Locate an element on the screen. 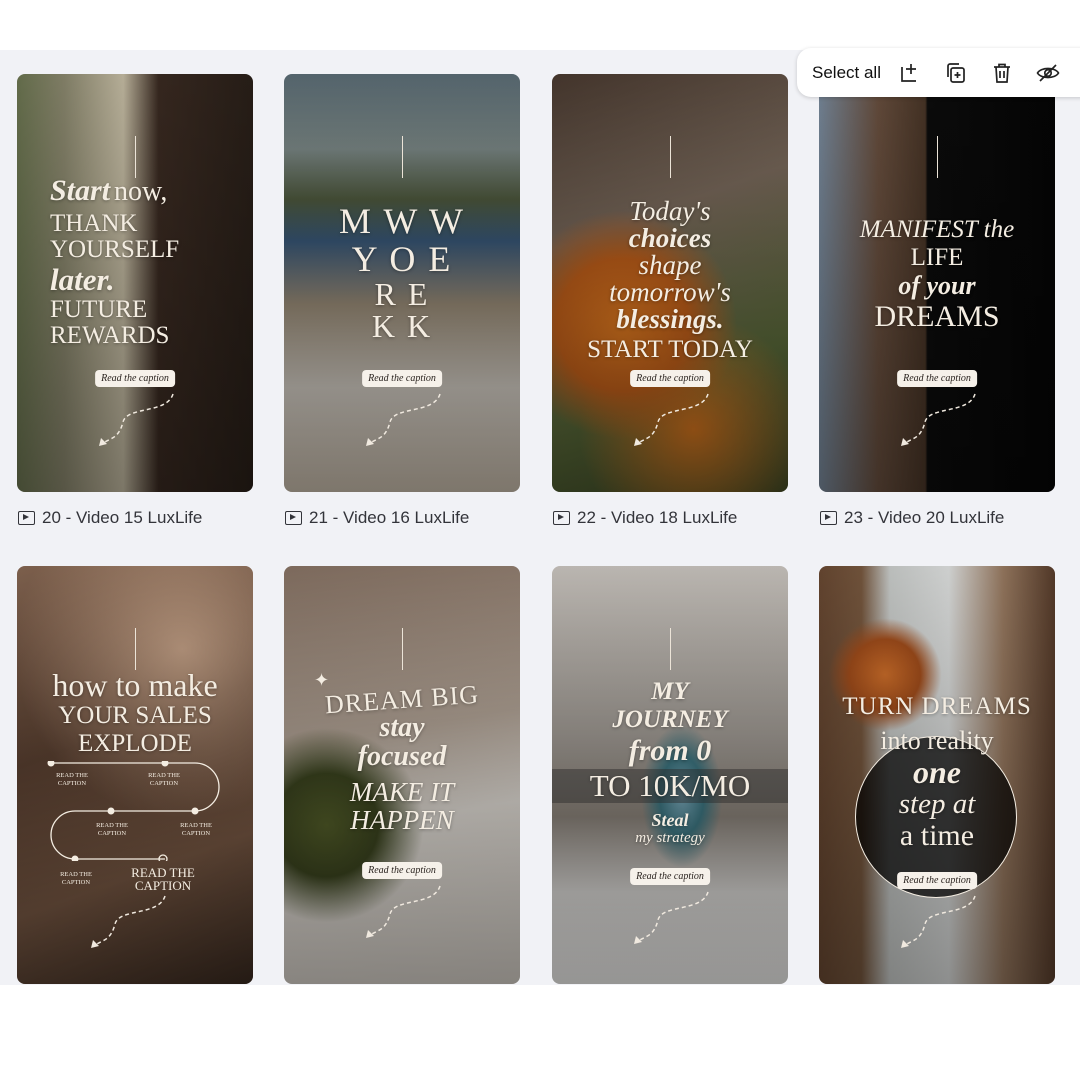  page-label: 20 - Video 15 LuxLife is located at coordinates (110, 518).